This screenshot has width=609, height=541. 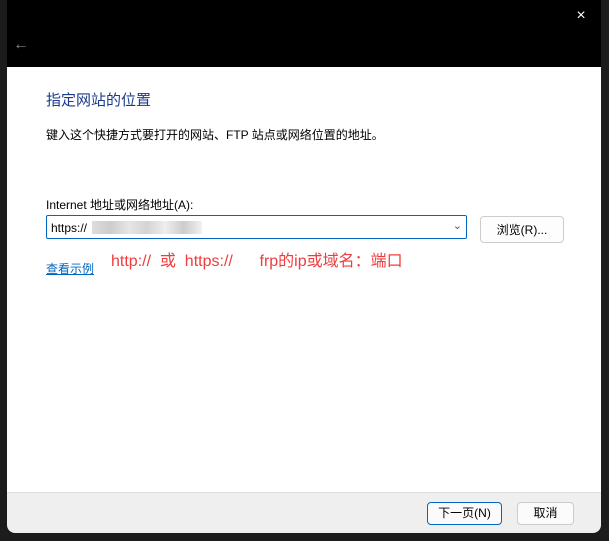 I want to click on dialog-footer: 下一页(N) 取消, so click(x=304, y=512).